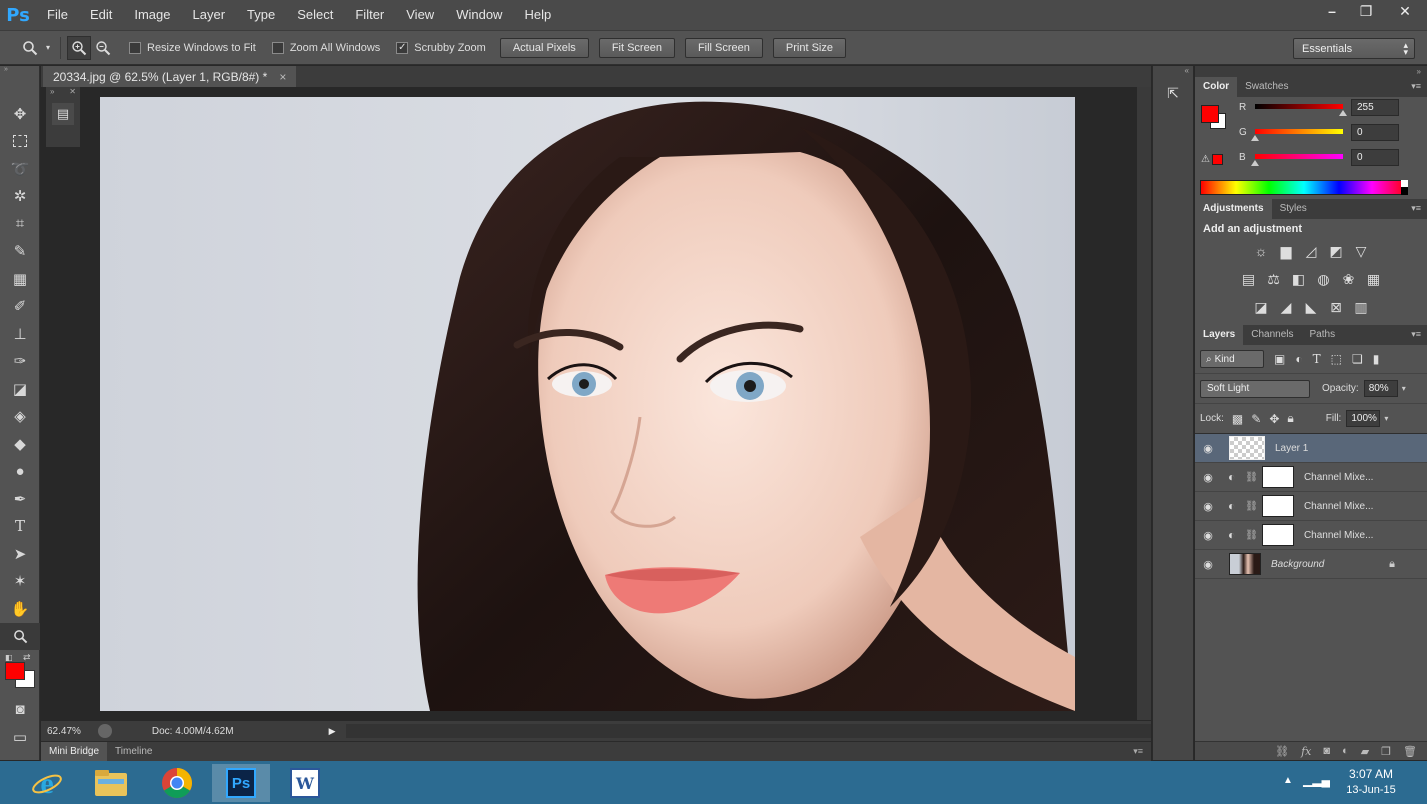 This screenshot has width=1427, height=804. I want to click on link-layers-icon: ⛓, so click(1282, 751).